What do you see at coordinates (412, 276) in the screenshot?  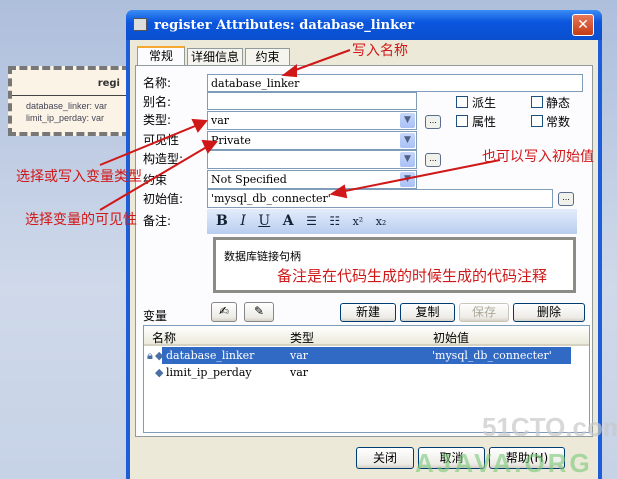 I see `annotation-notes: 备注是在代码生成的时候生成的代码注释` at bounding box center [412, 276].